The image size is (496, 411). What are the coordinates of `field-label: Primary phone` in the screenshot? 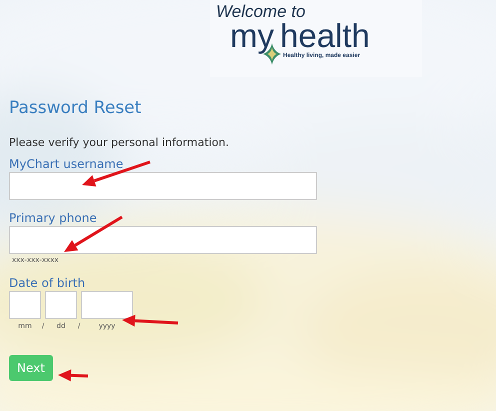 It's located at (53, 218).